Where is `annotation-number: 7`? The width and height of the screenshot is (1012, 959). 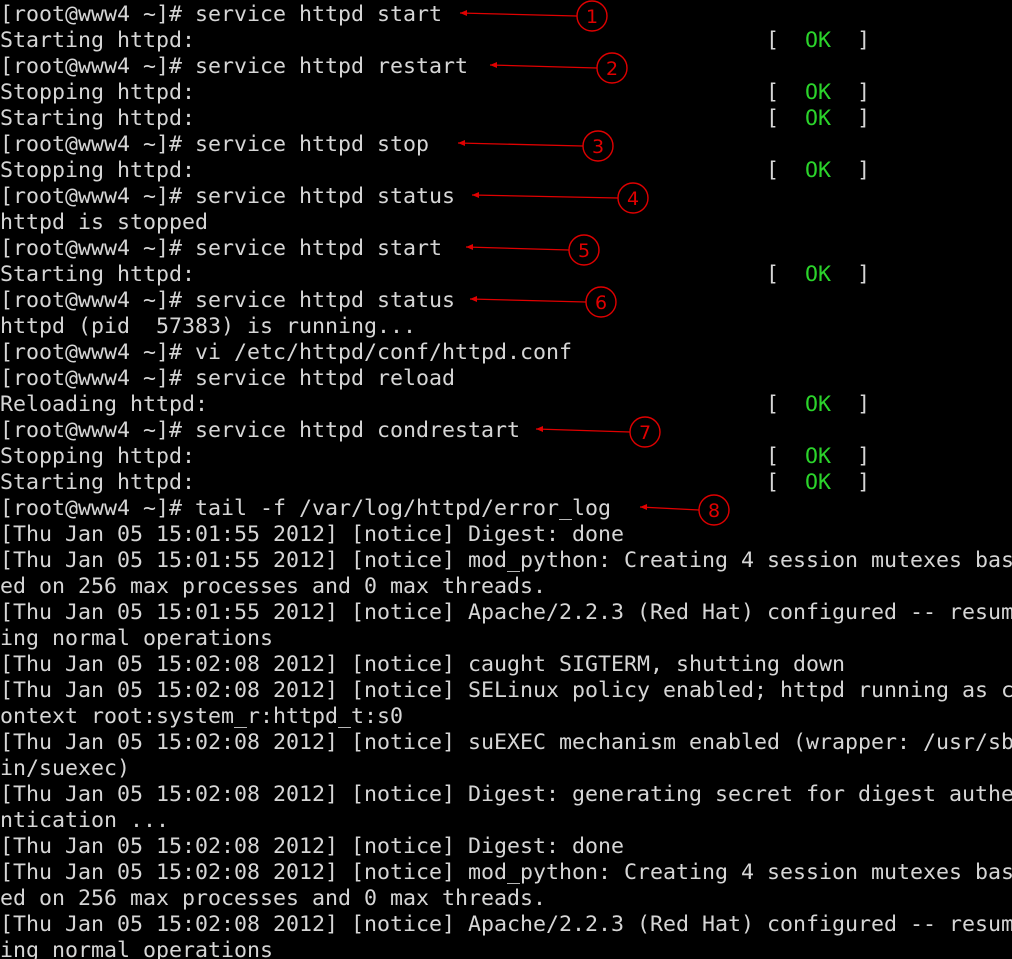
annotation-number: 7 is located at coordinates (645, 433).